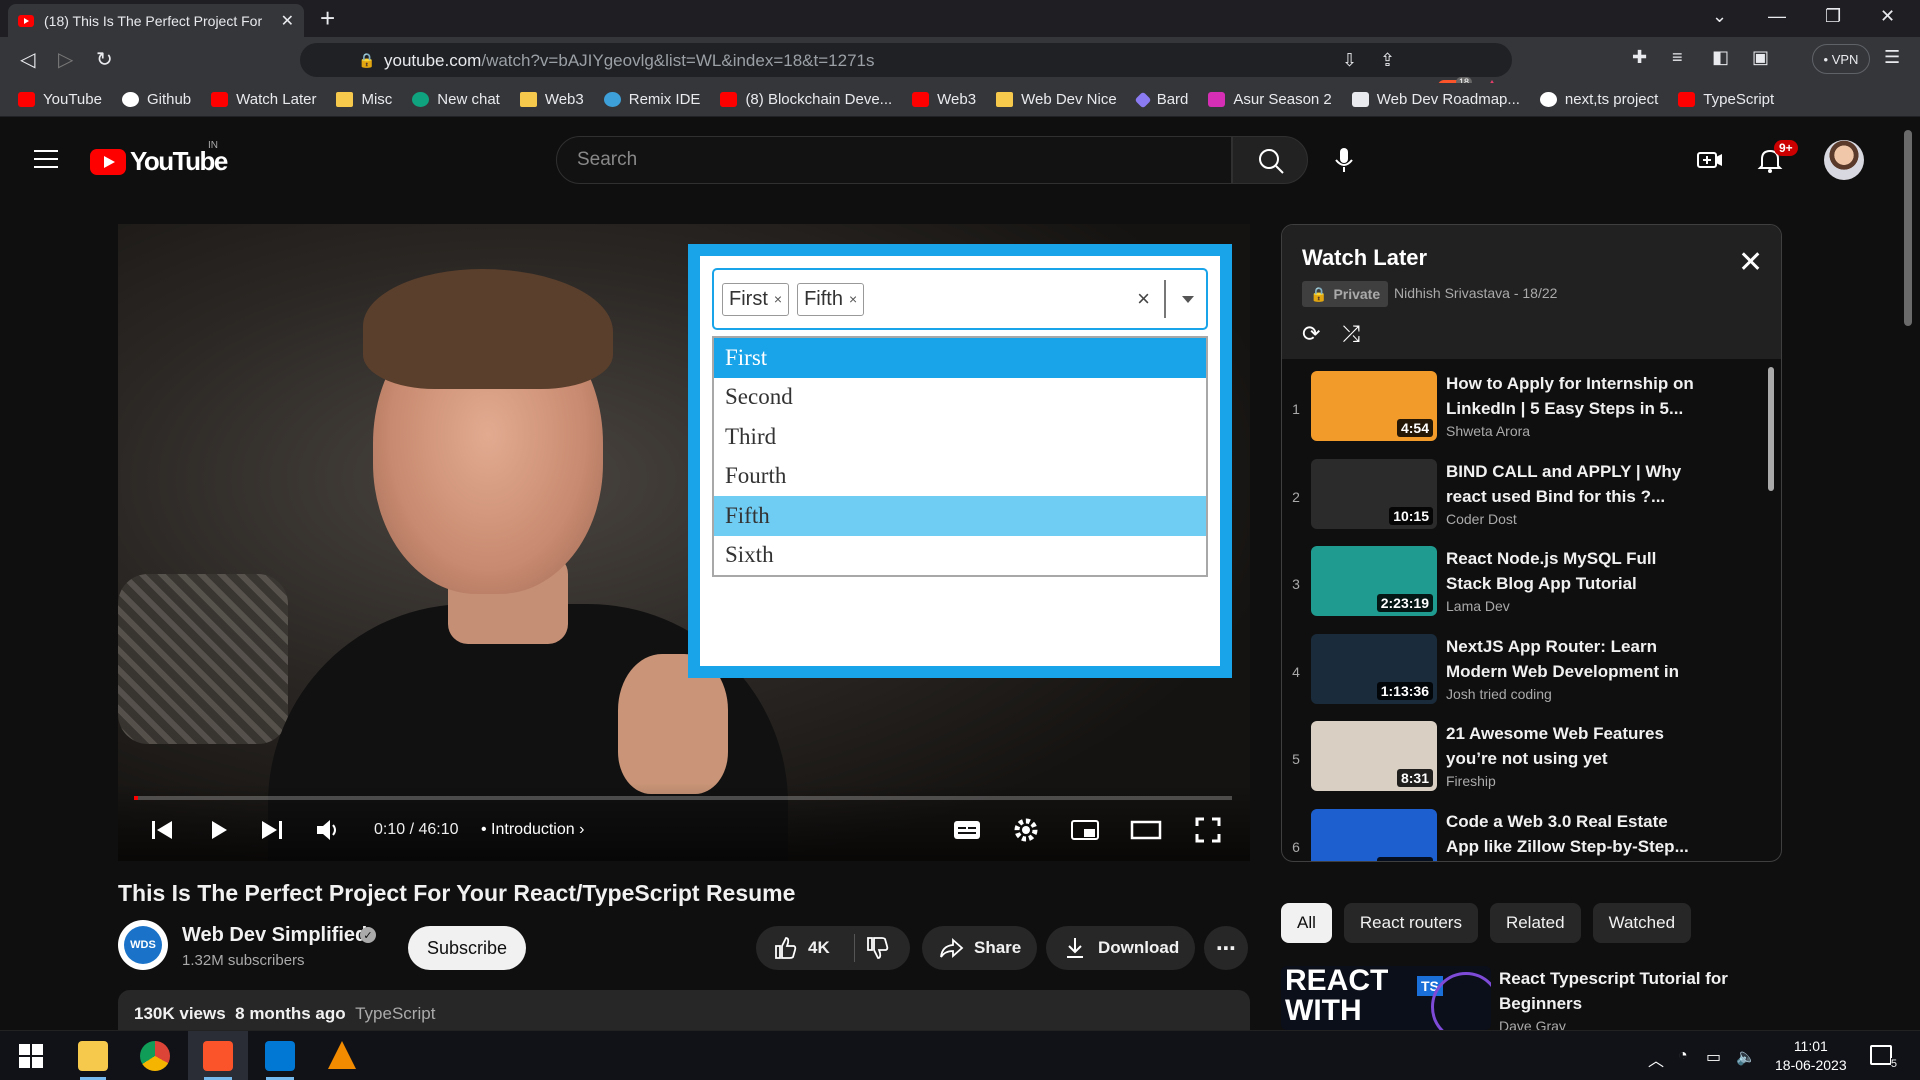  What do you see at coordinates (159, 161) in the screenshot?
I see `youtube-logo: YouTube` at bounding box center [159, 161].